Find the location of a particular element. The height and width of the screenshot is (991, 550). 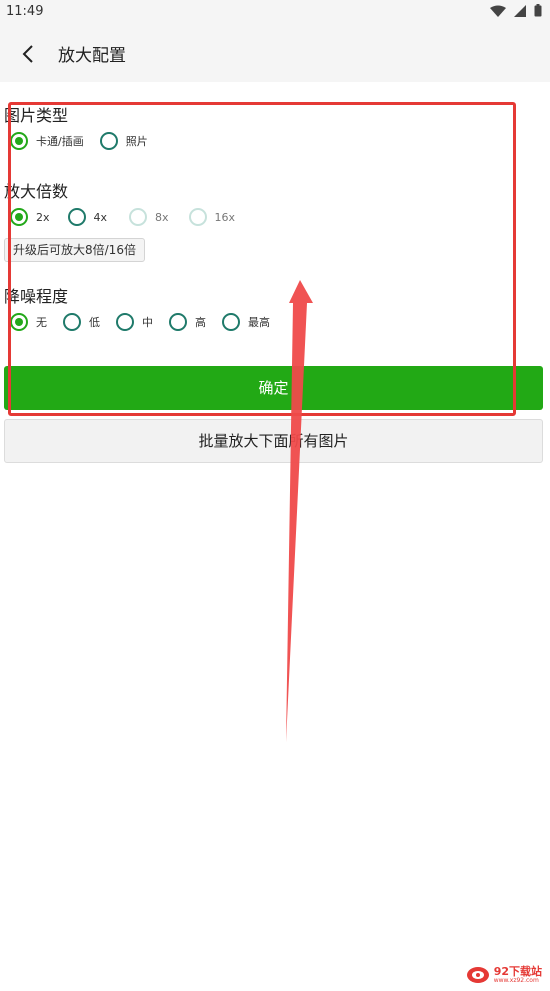

scale-group: 2x 4x 8x 16x is located at coordinates (130, 217).